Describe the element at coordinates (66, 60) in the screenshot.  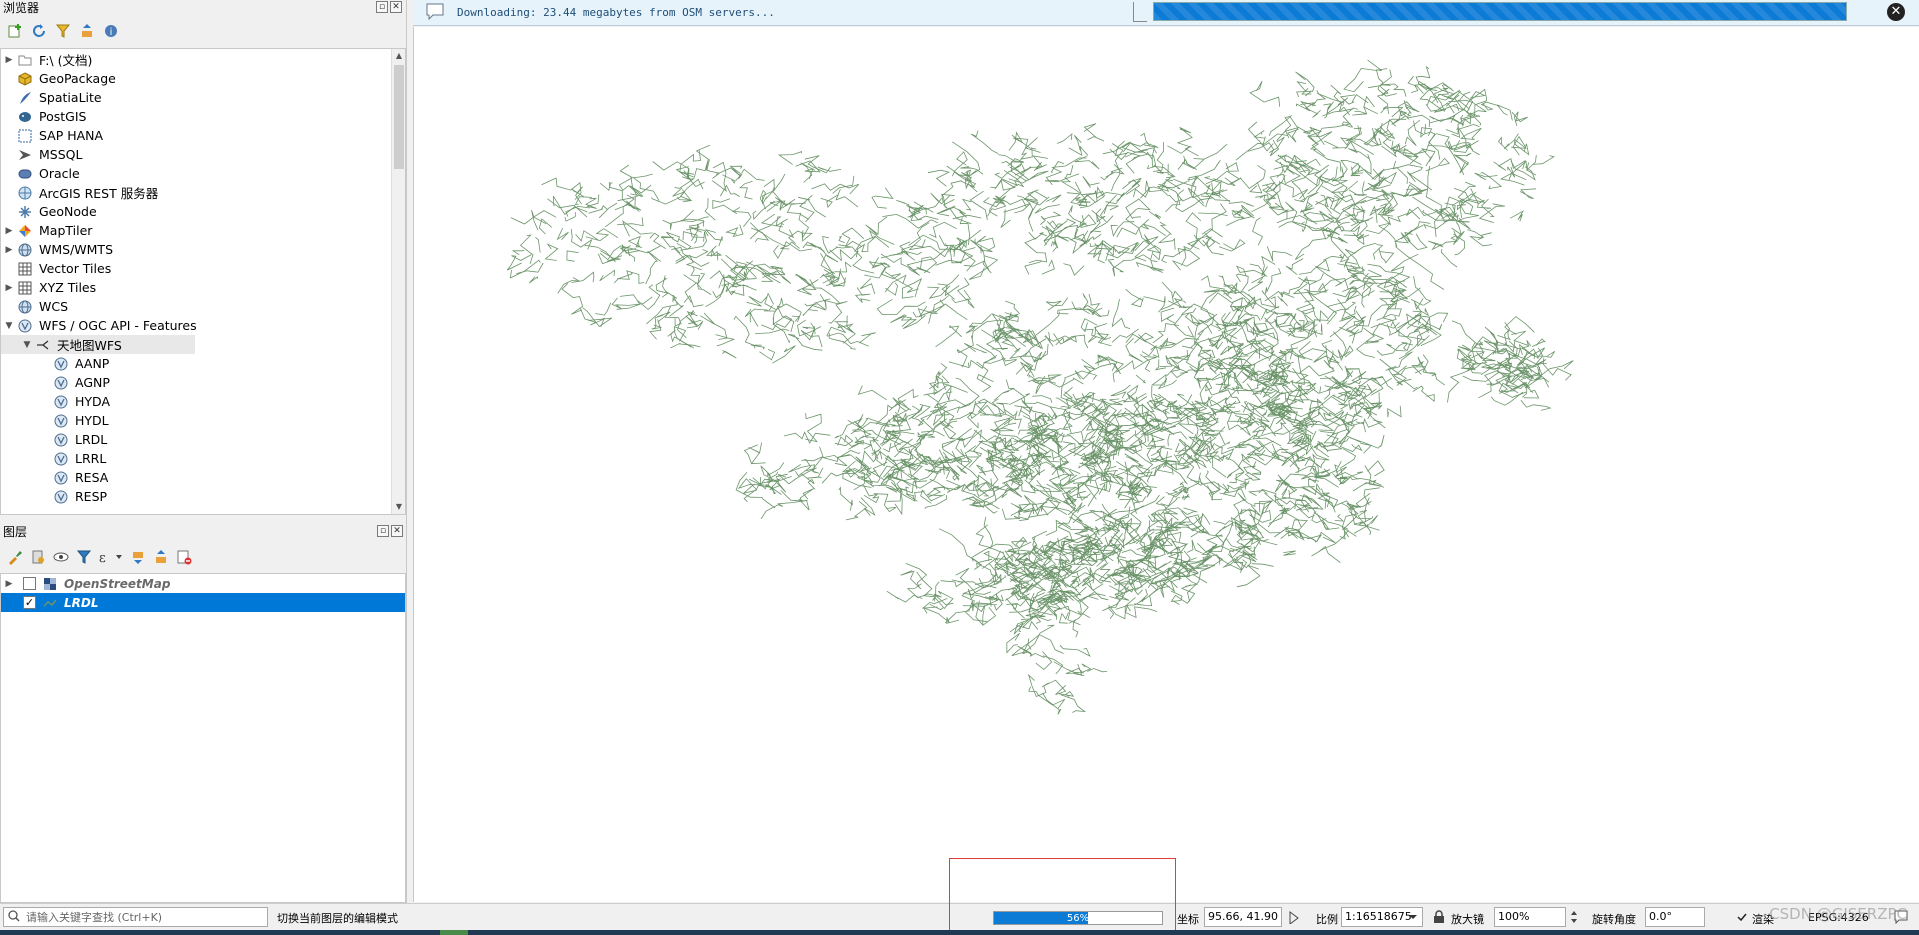
I see `browser-item-label: F:\ (文档)` at that location.